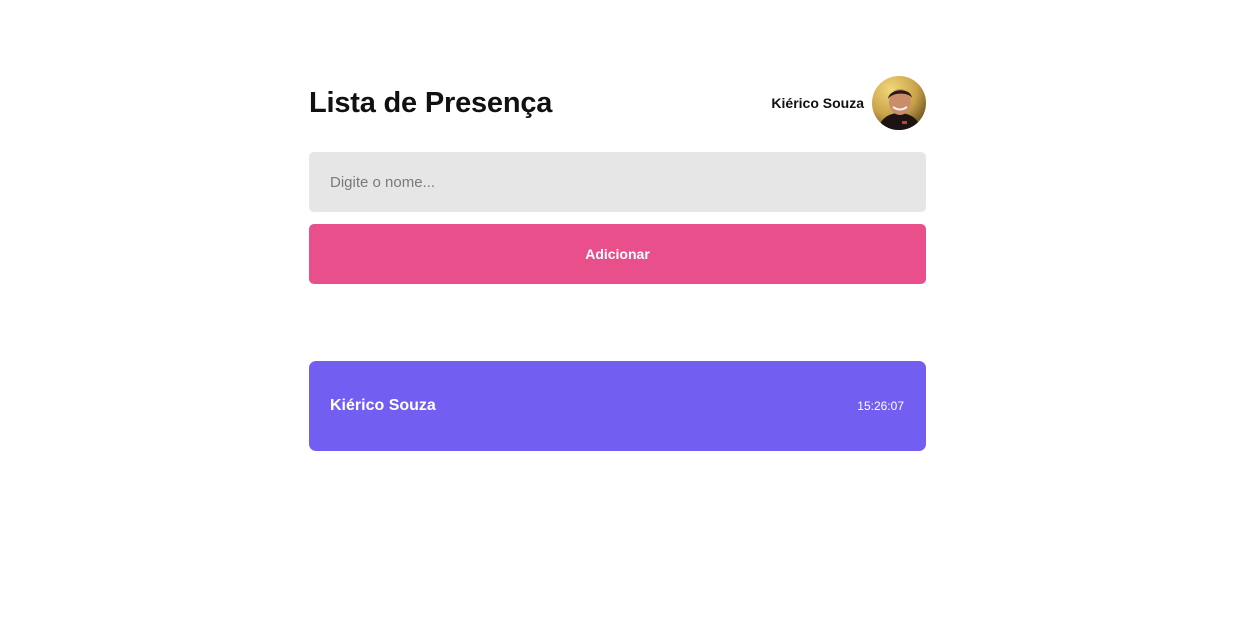 The width and height of the screenshot is (1234, 629). What do you see at coordinates (880, 406) in the screenshot?
I see `attendance-time: 15:26:07` at bounding box center [880, 406].